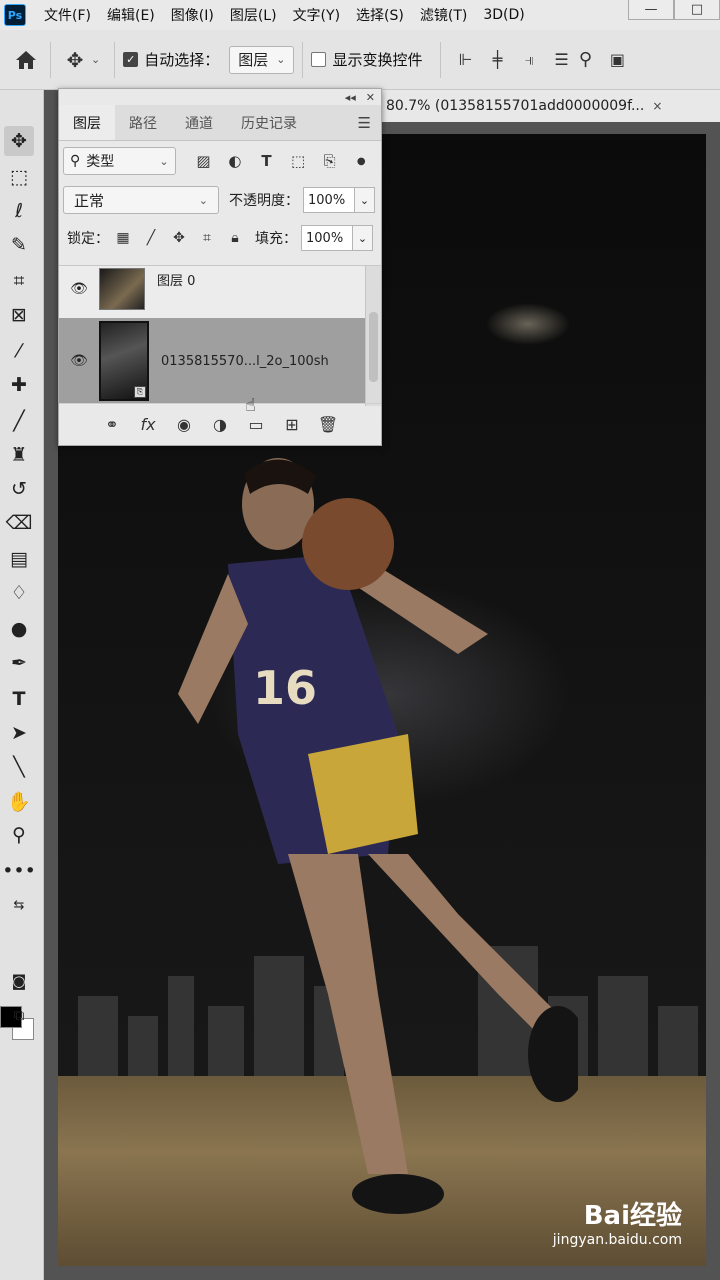 The image size is (720, 1280). Describe the element at coordinates (19, 351) in the screenshot. I see `eyedropper-tool-icon: ⁄` at that location.